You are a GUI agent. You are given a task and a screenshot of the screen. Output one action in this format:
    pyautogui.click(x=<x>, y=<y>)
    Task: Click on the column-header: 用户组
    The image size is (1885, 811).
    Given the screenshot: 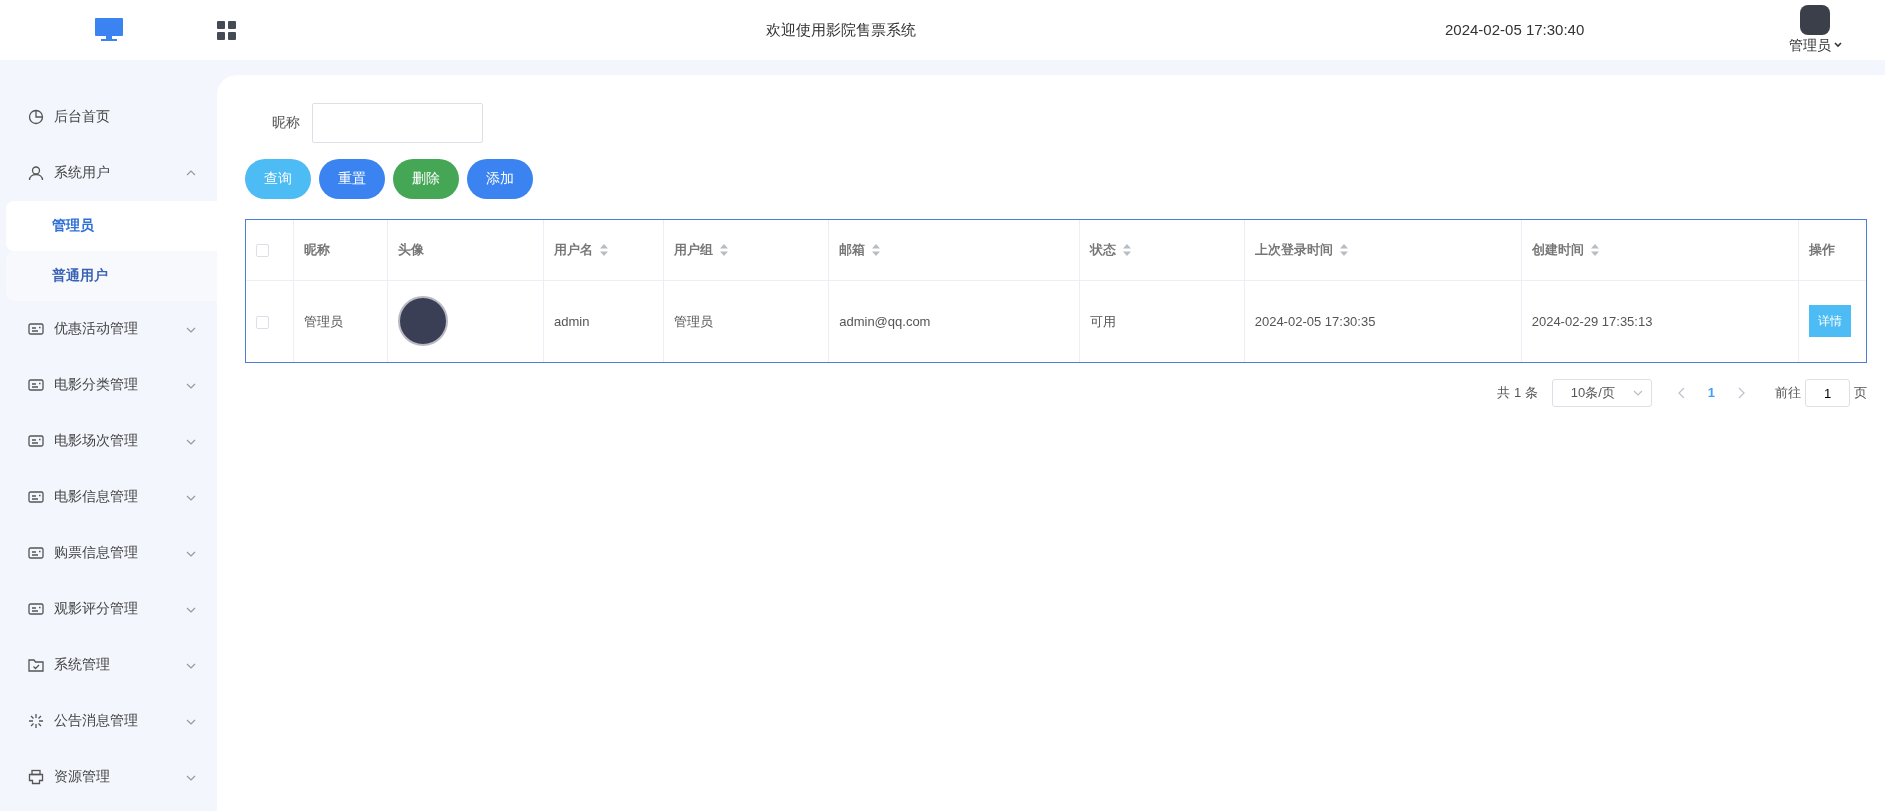 What is the action you would take?
    pyautogui.click(x=702, y=250)
    